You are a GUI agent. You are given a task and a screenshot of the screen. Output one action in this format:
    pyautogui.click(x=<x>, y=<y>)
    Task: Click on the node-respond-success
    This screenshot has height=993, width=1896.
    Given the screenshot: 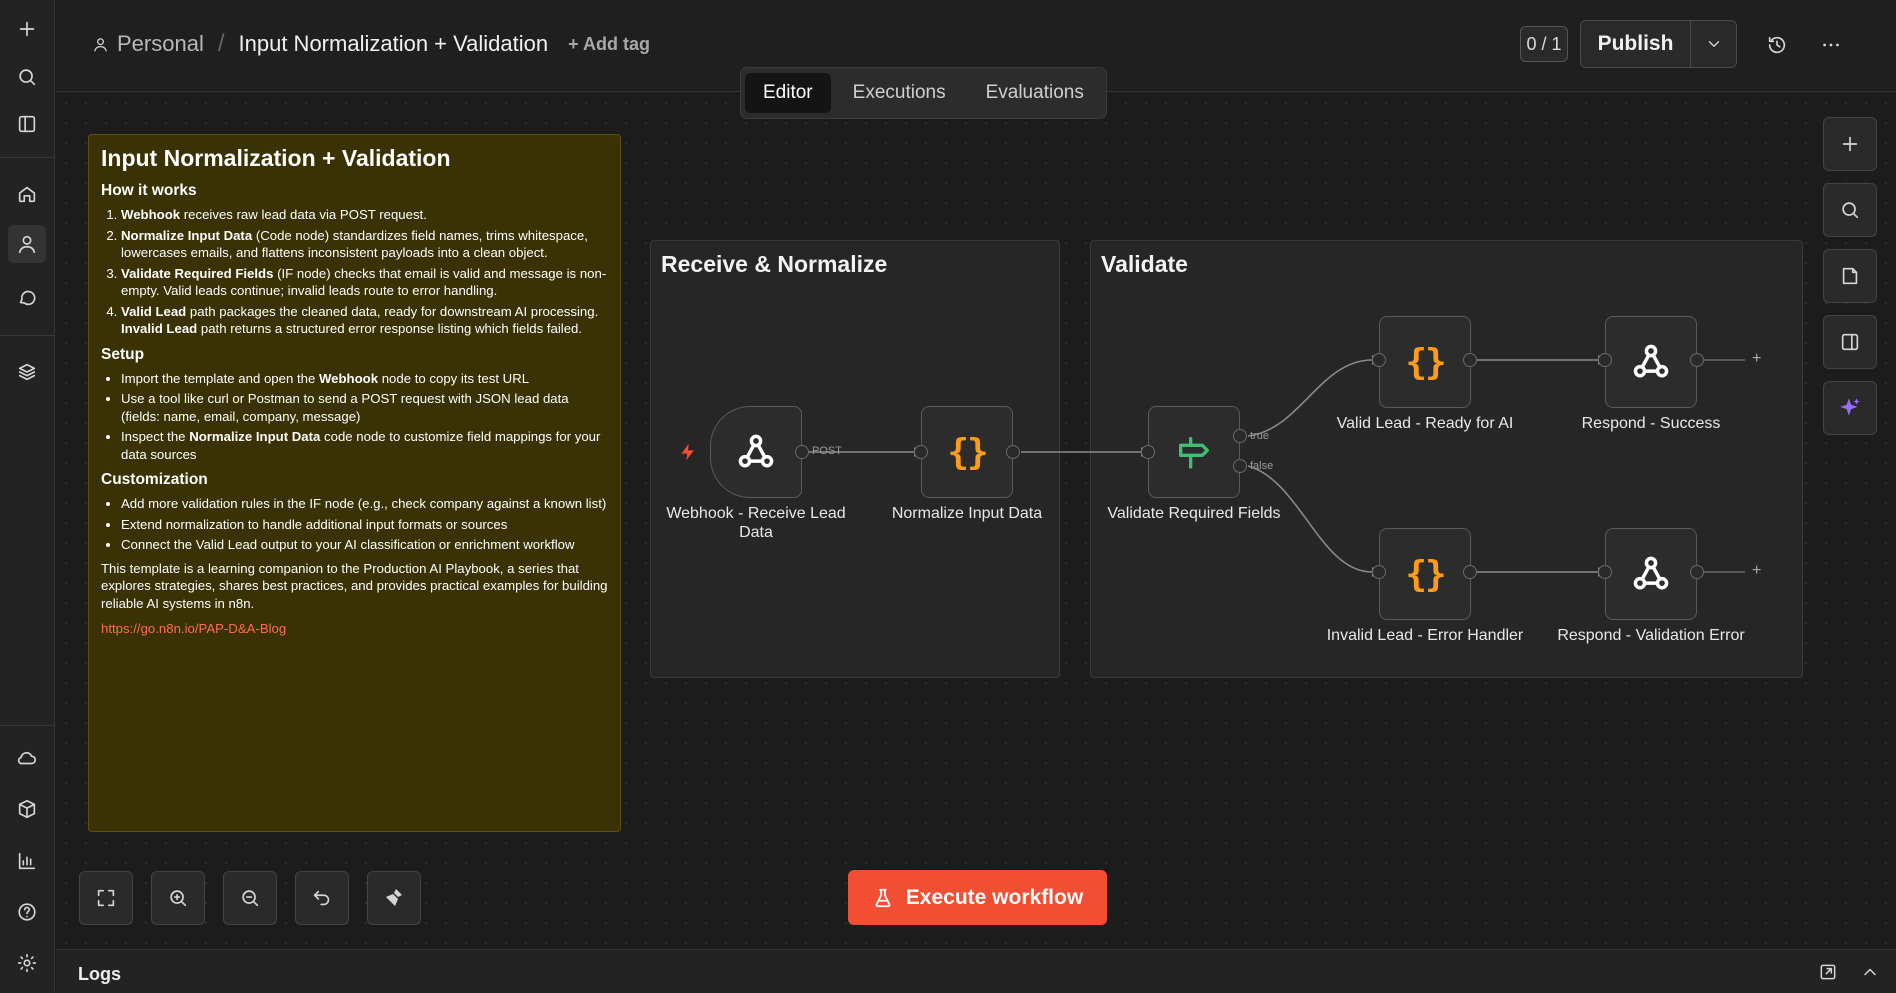 What is the action you would take?
    pyautogui.click(x=1651, y=362)
    